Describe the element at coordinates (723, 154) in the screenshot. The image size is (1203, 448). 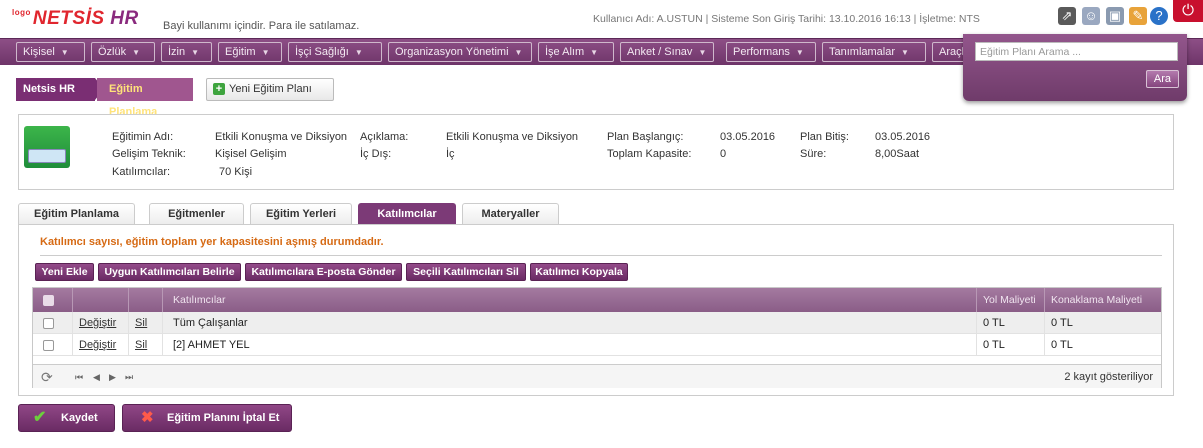
I see `total-capacity-value: 0` at that location.